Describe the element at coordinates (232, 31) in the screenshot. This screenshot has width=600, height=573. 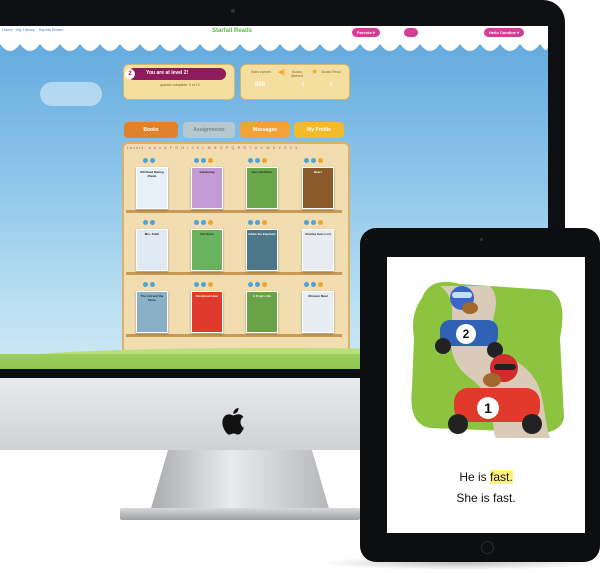
I see `app-logo: Starfall Reads` at that location.